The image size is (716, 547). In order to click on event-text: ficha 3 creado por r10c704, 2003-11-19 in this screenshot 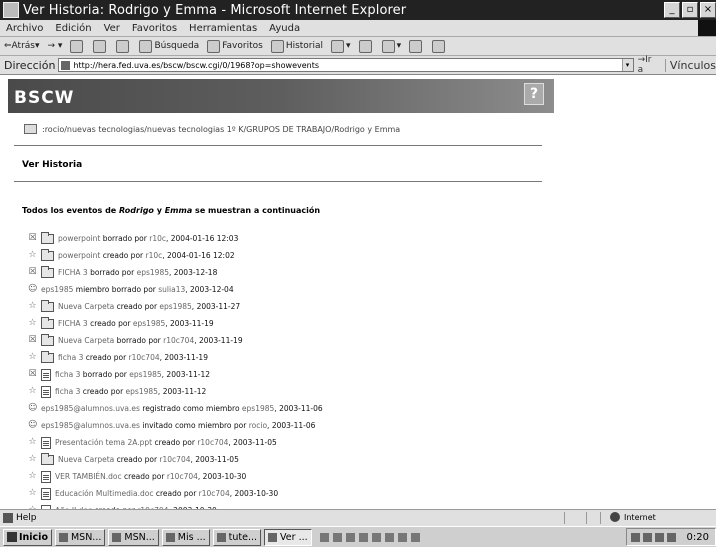, I will do `click(133, 357)`.